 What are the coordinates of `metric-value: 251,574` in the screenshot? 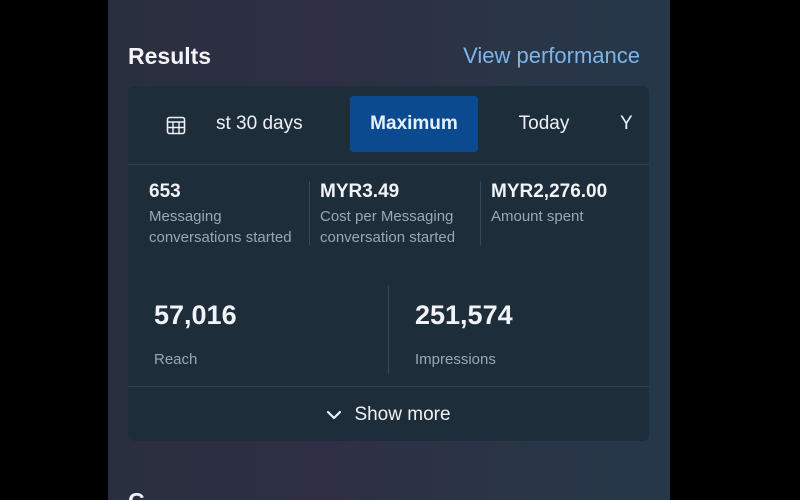 It's located at (464, 315).